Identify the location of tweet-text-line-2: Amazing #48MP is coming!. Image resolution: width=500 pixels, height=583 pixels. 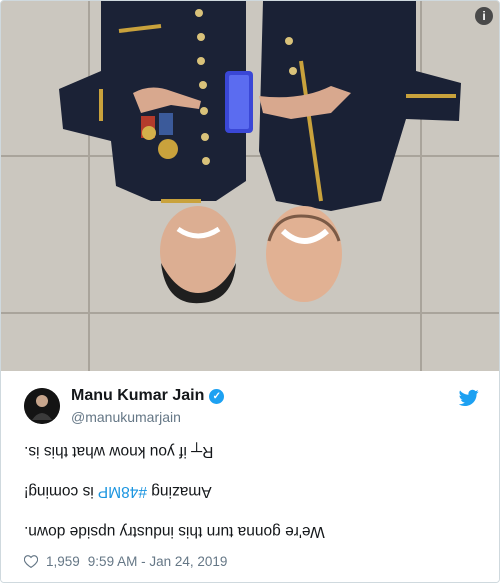
(118, 491).